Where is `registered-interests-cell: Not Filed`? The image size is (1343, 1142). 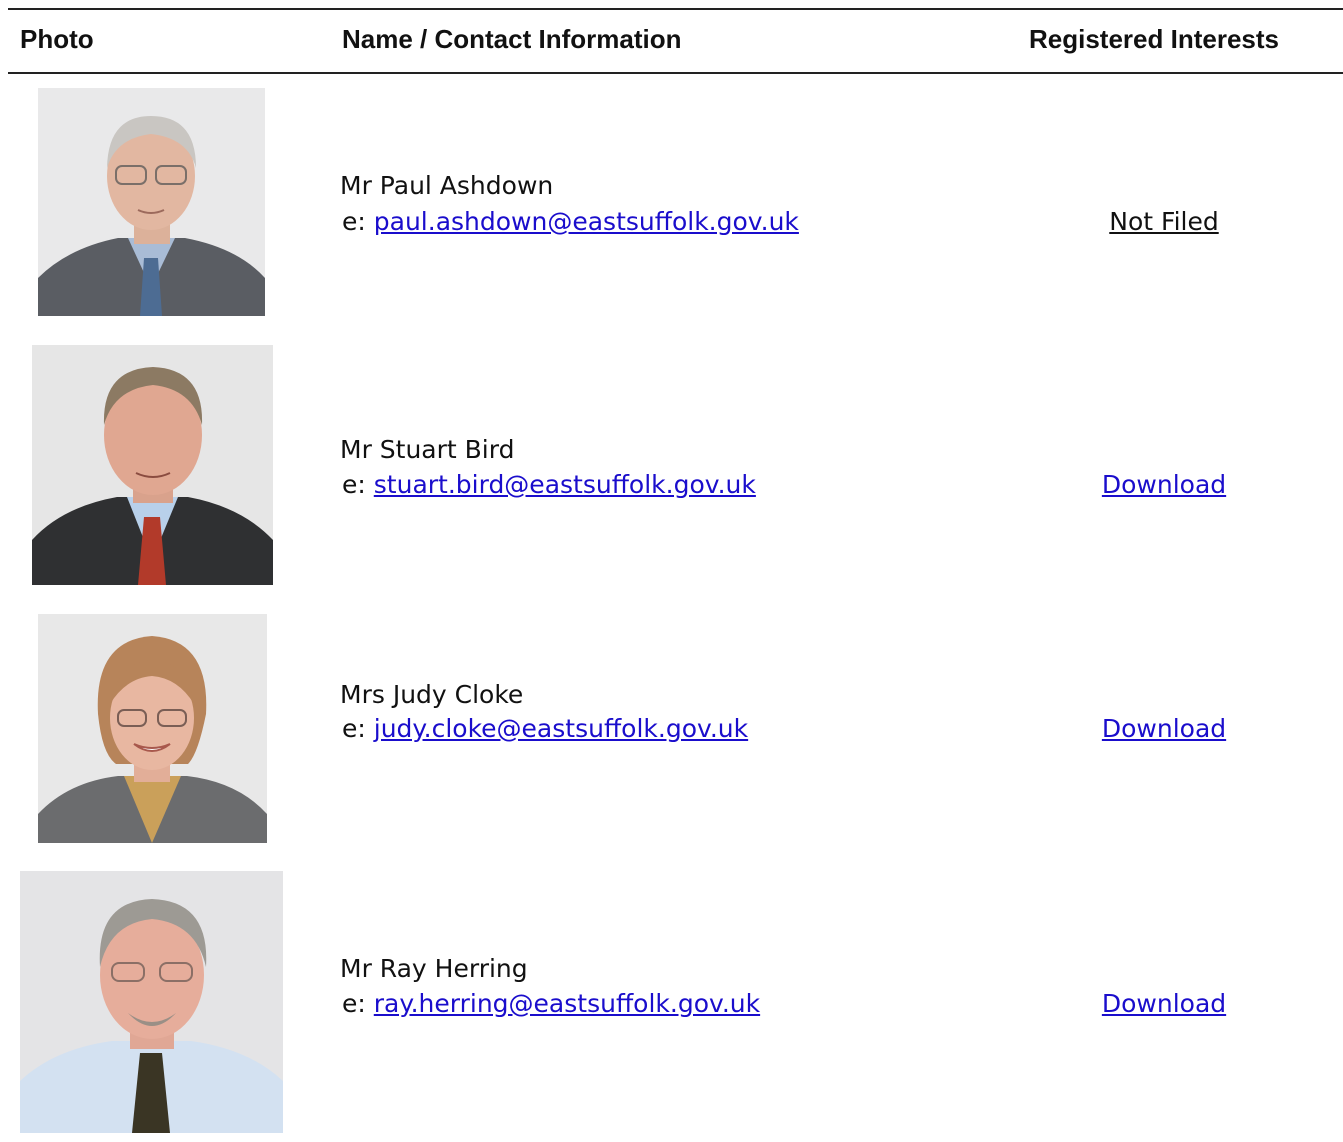 registered-interests-cell: Not Filed is located at coordinates (1164, 221).